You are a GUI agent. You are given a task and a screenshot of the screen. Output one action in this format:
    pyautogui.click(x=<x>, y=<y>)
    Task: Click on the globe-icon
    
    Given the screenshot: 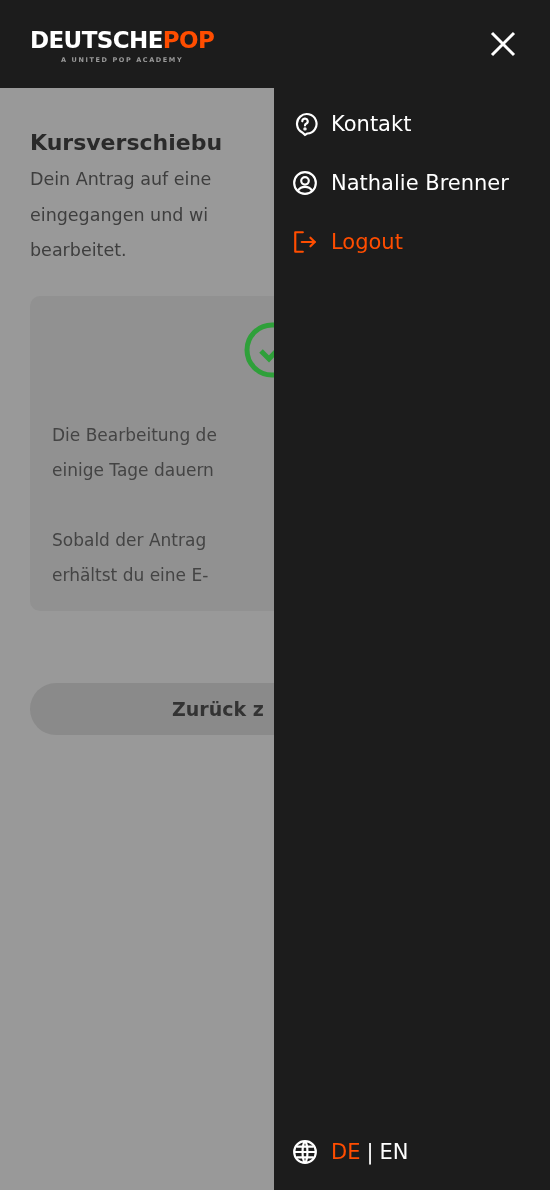 What is the action you would take?
    pyautogui.click(x=305, y=1152)
    